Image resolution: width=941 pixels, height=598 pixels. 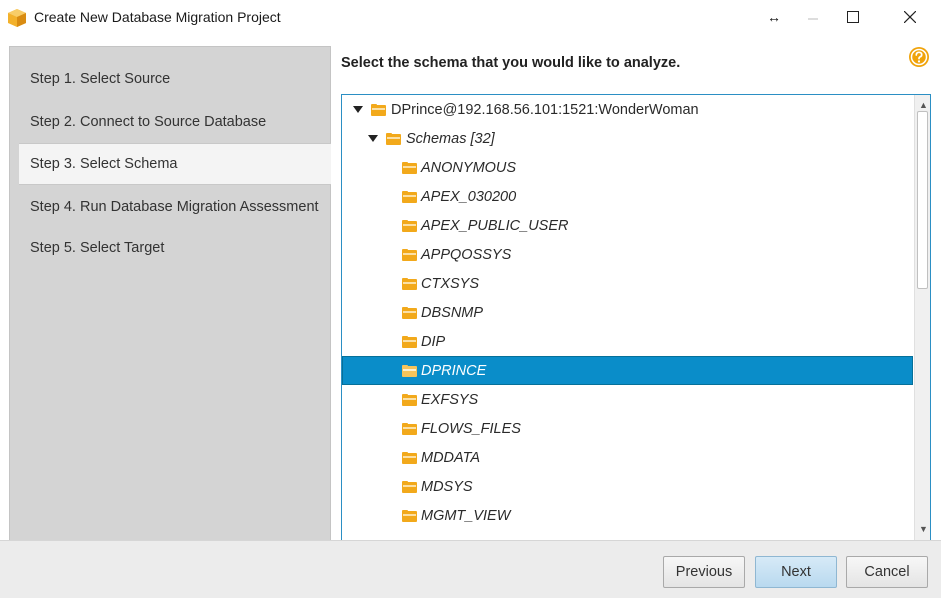 What do you see at coordinates (774, 17) in the screenshot?
I see `resize-arrows-icon: ↔` at bounding box center [774, 17].